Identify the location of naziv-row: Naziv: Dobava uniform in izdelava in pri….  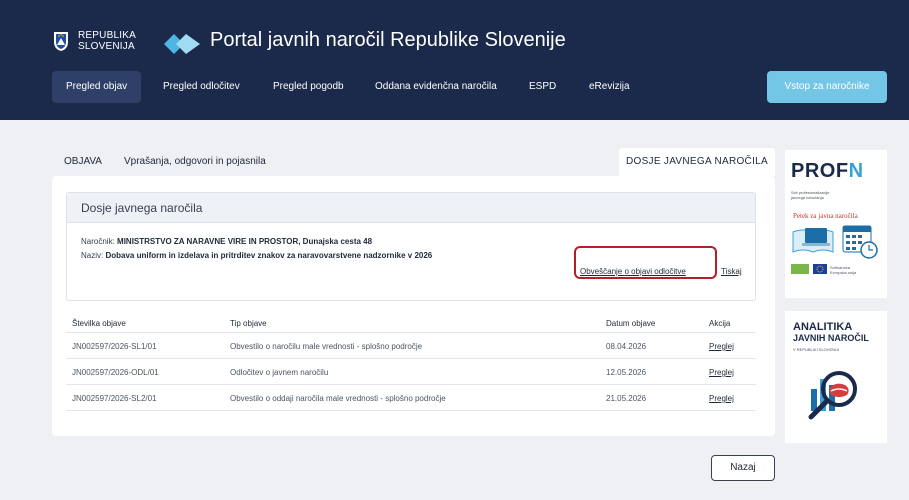
(256, 255).